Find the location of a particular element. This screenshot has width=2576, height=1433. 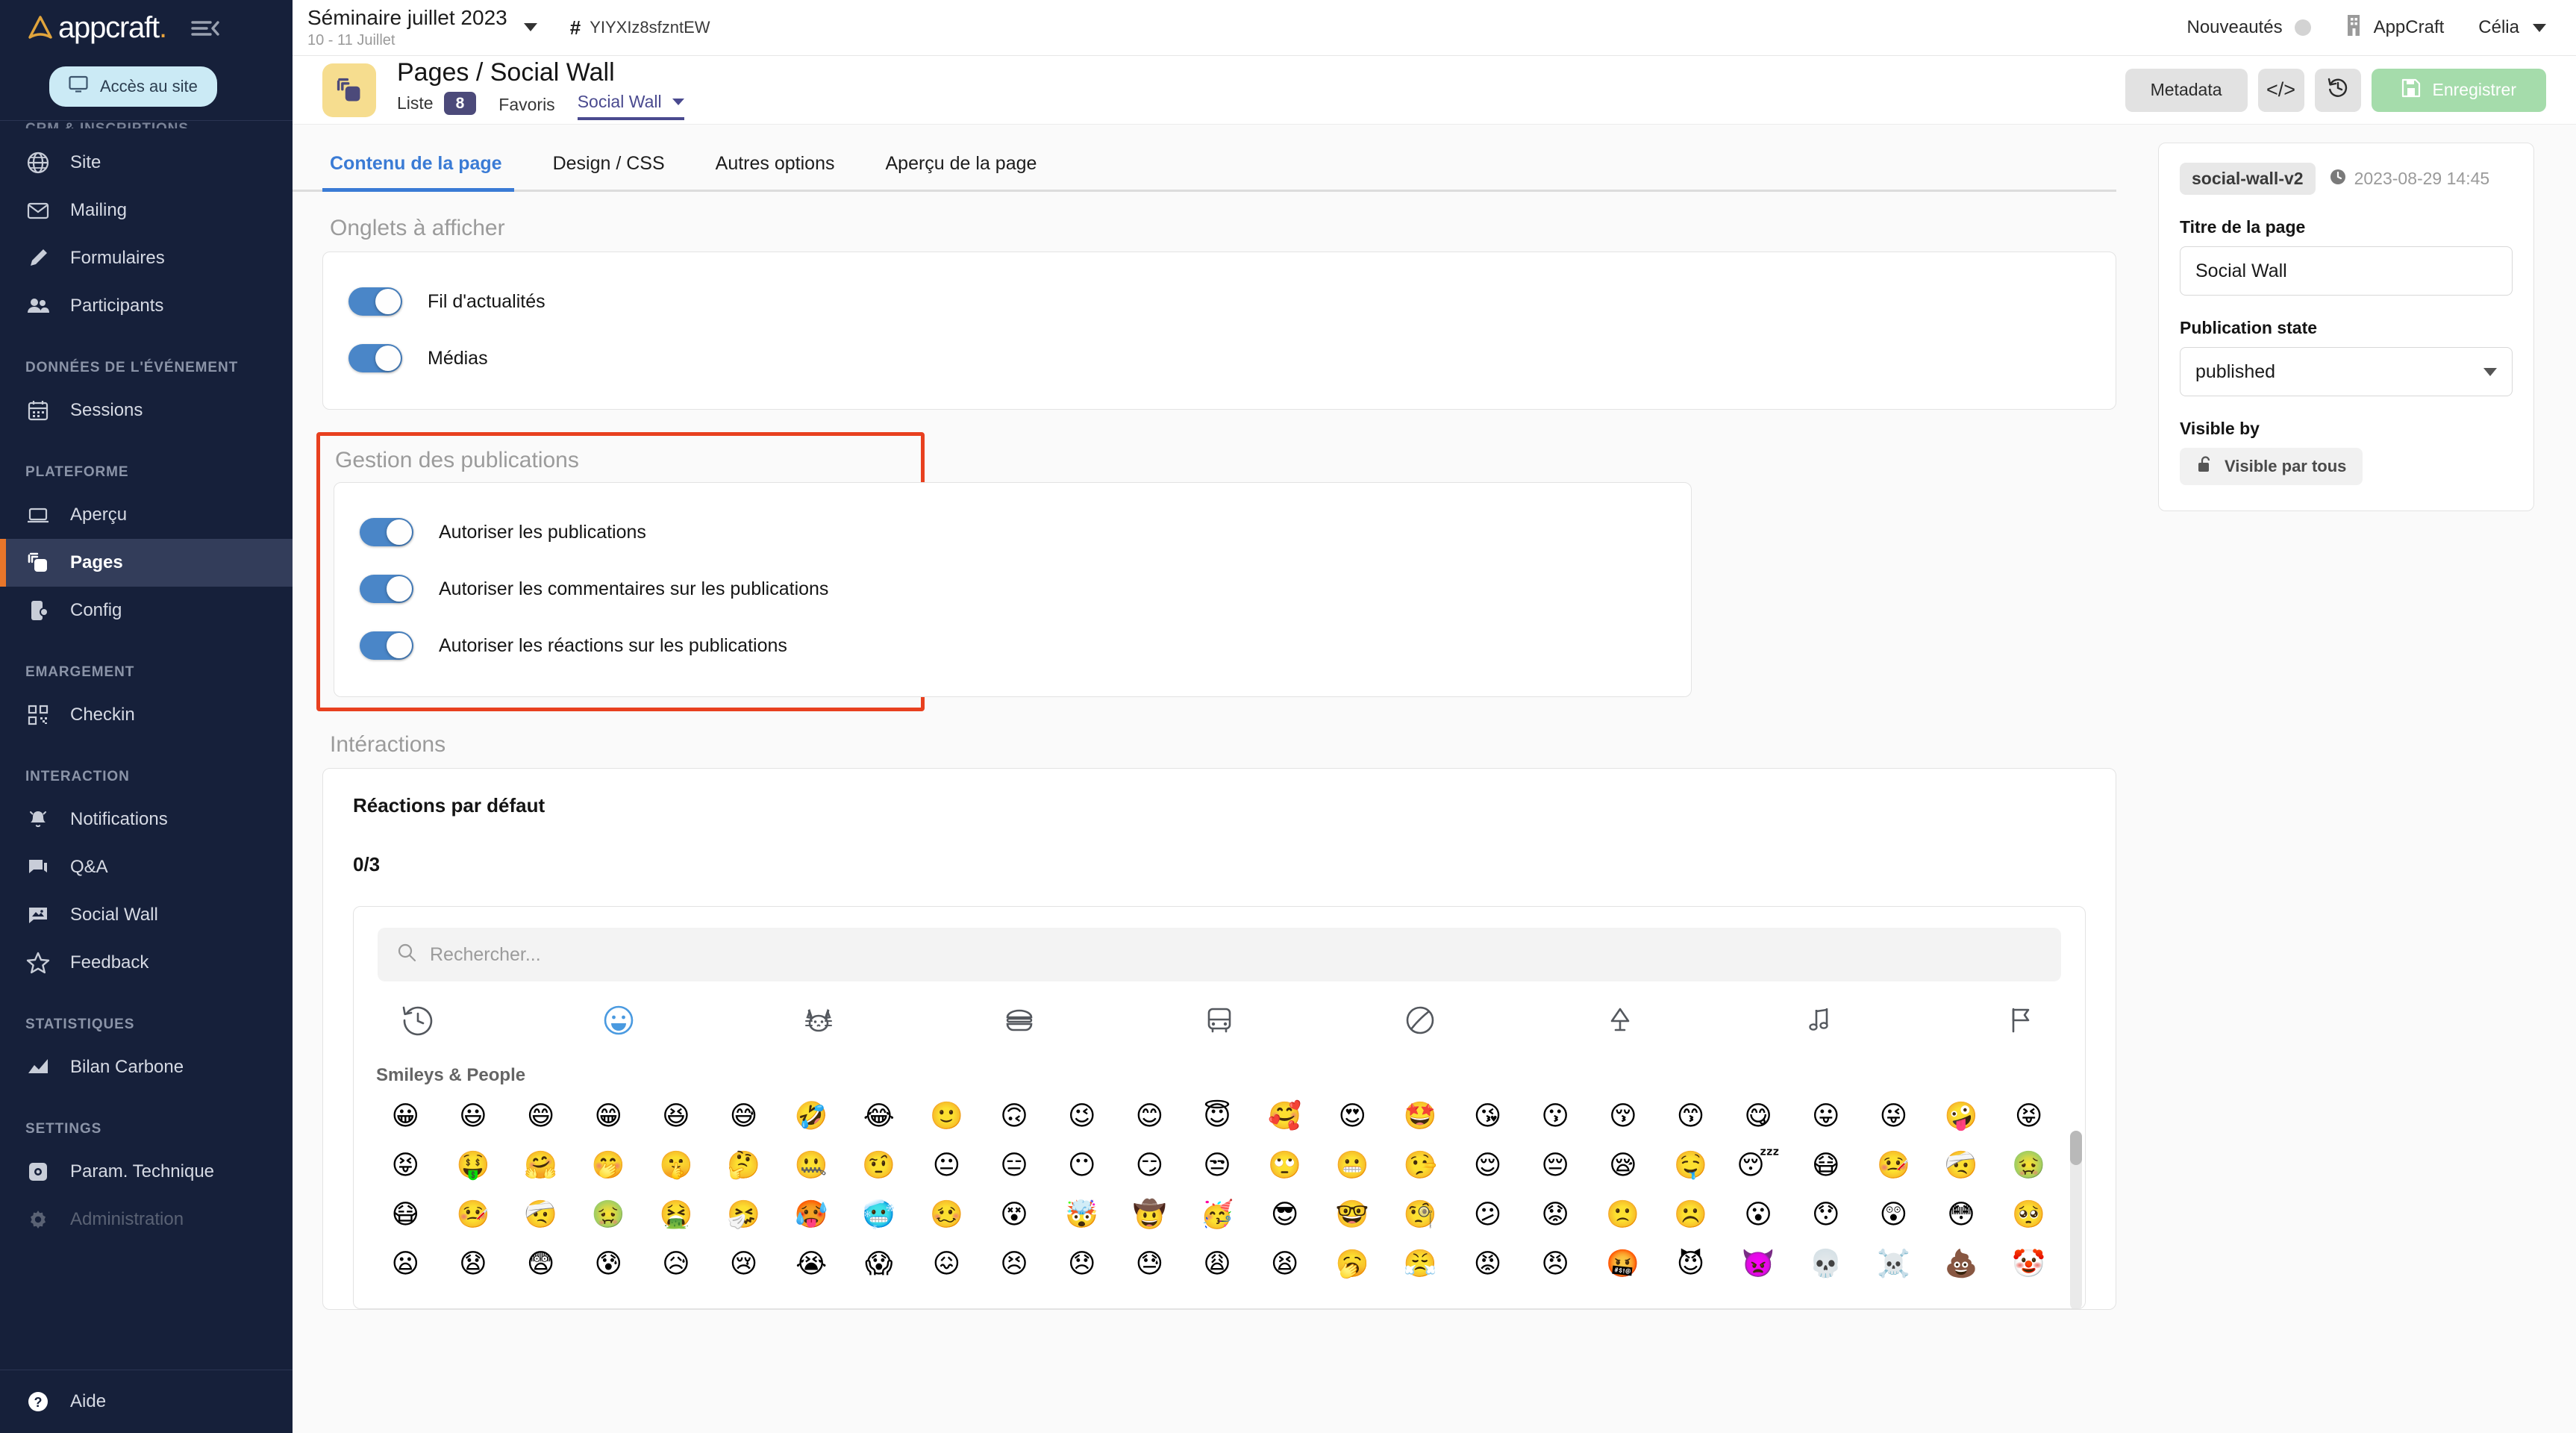

event-selector: Séminaire juillet 2023 10 - 11 Juillet is located at coordinates (422, 27).